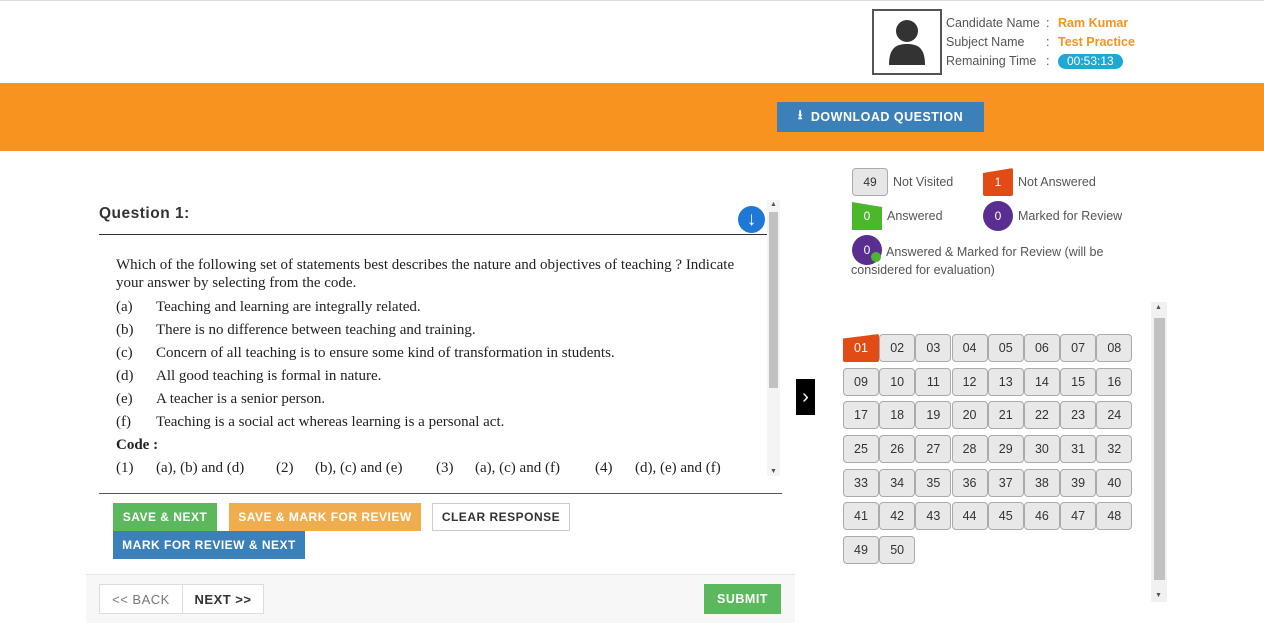  I want to click on candidate-name: Ram Kumar, so click(1093, 23).